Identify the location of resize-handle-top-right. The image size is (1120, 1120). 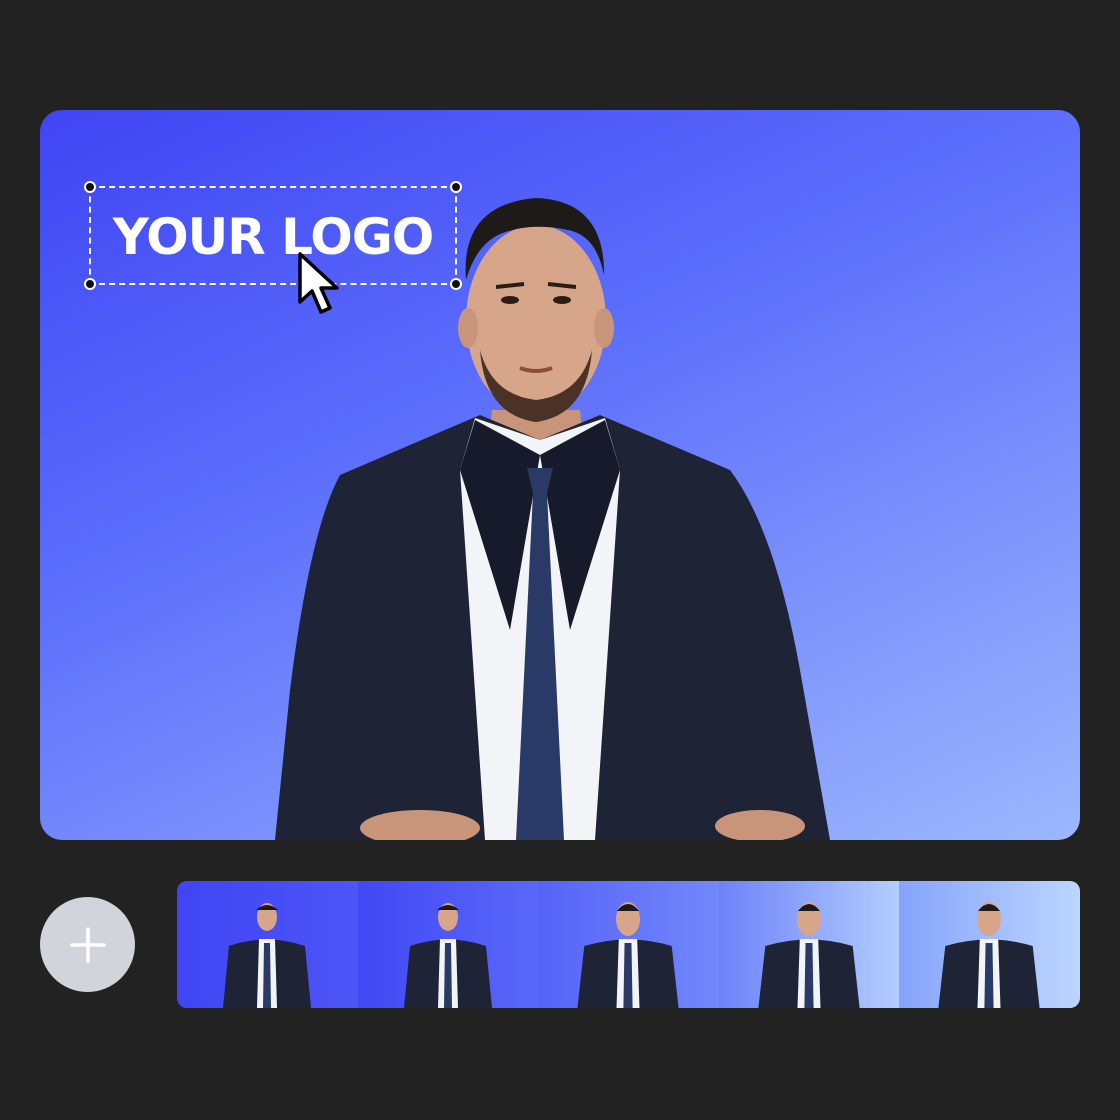
(456, 187).